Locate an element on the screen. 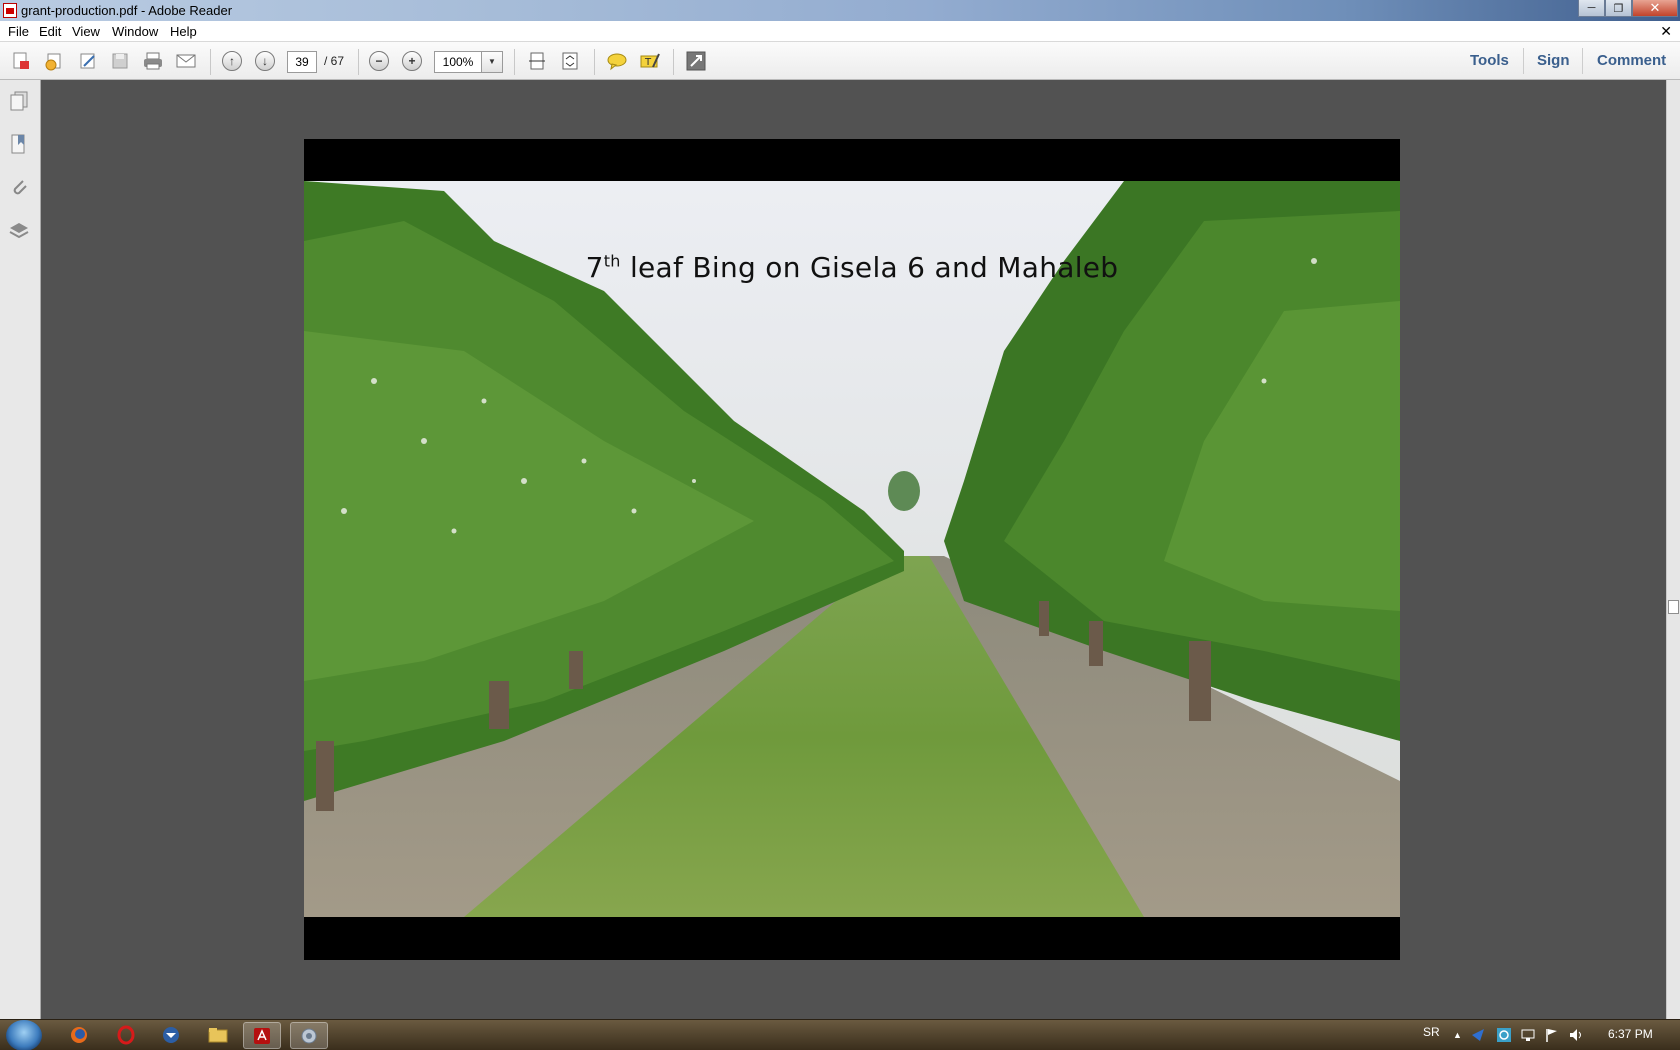 The image size is (1680, 1050). scrollbar-thumb is located at coordinates (1673, 607).